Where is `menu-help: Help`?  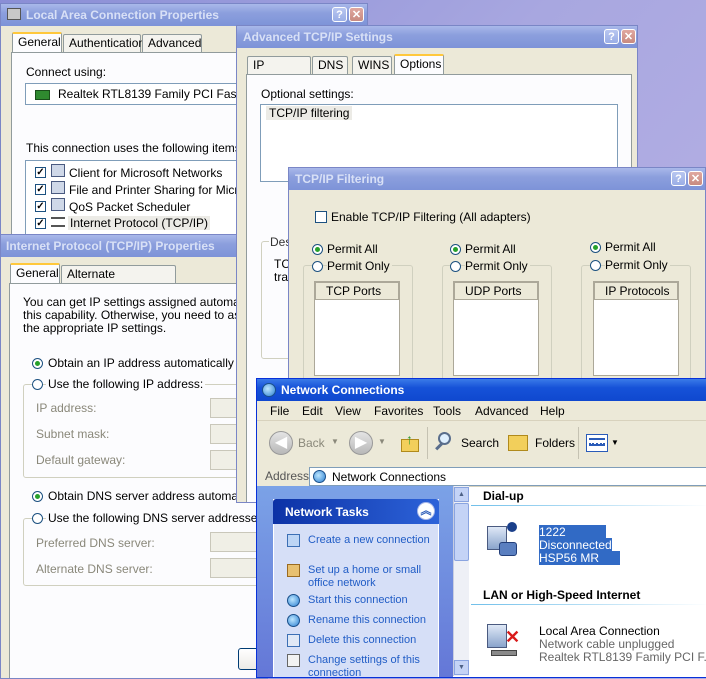
menu-help: Help is located at coordinates (552, 411).